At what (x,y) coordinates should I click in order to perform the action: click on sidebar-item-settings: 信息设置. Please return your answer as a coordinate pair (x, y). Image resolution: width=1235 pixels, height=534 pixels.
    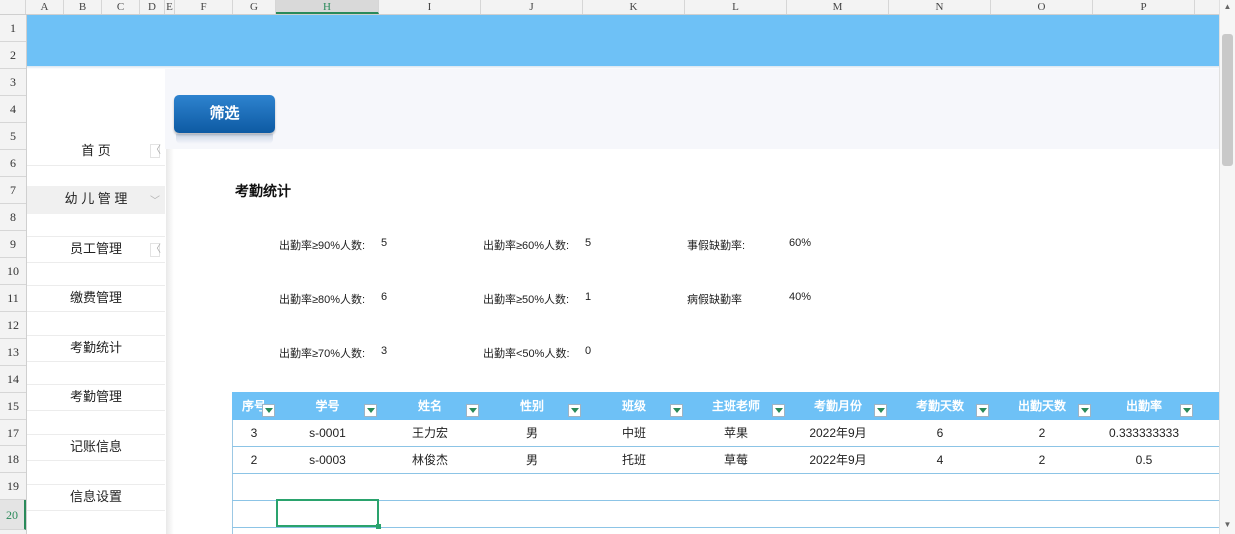
    Looking at the image, I should click on (96, 497).